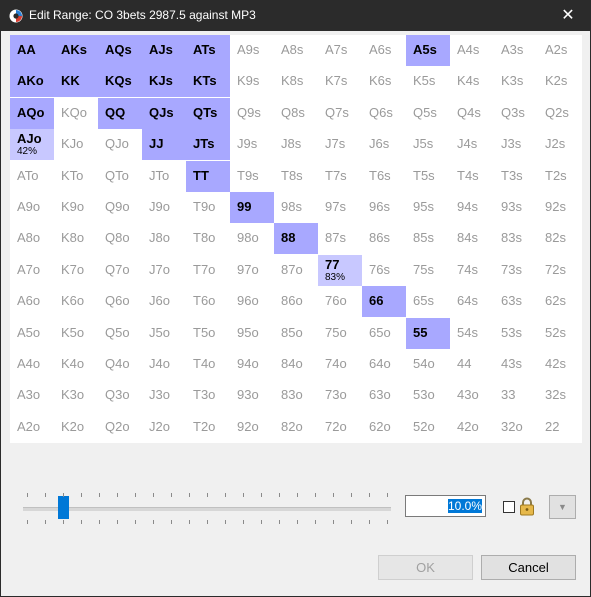 The width and height of the screenshot is (591, 597). Describe the element at coordinates (516, 333) in the screenshot. I see `hand-cell: 53s` at that location.